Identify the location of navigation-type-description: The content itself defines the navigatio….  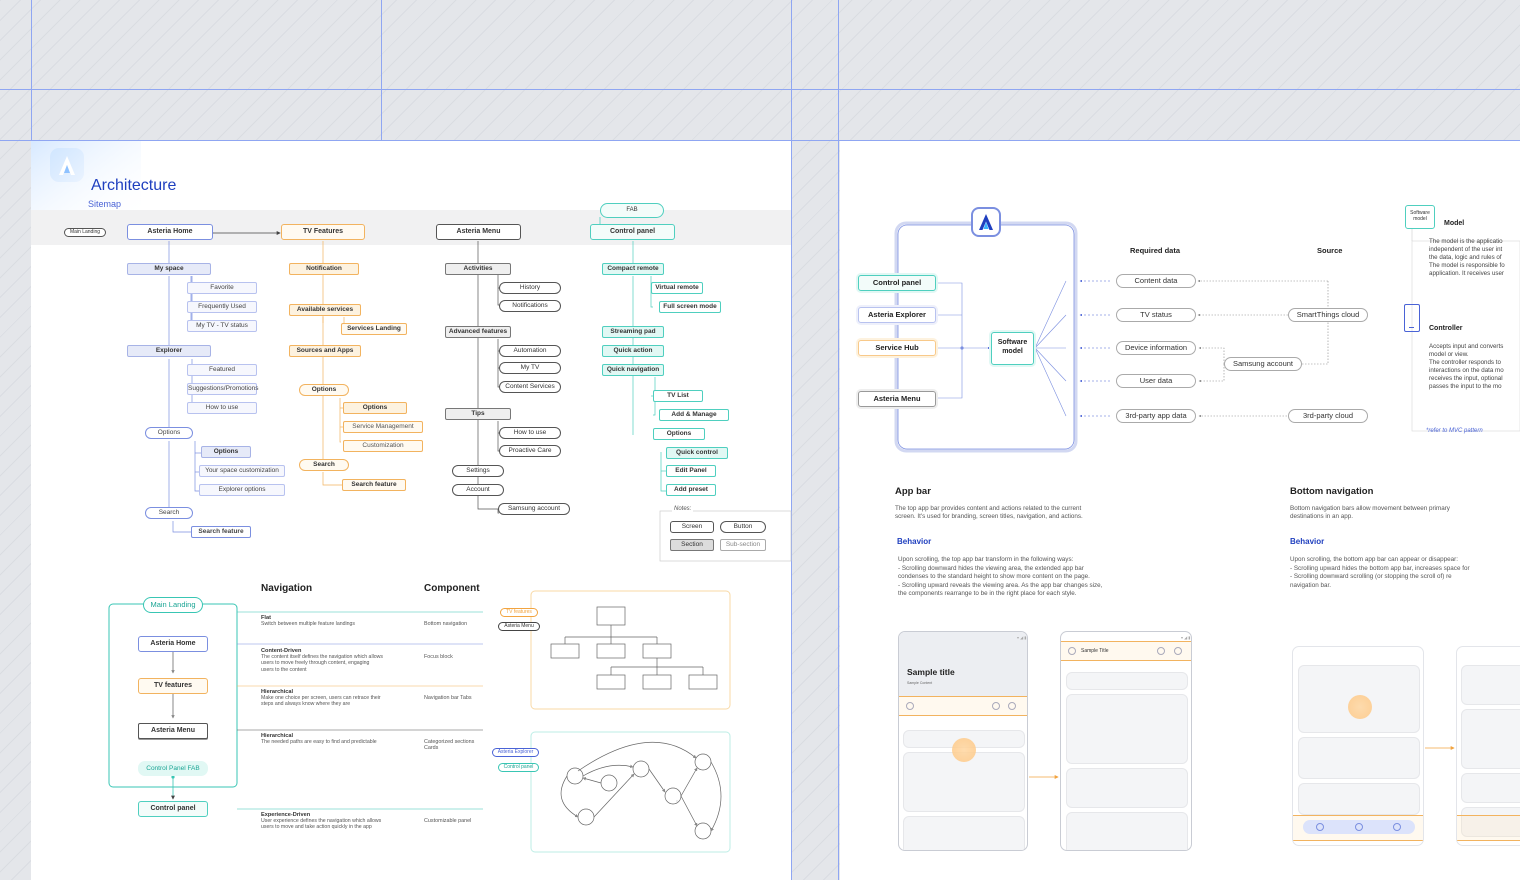
(322, 663).